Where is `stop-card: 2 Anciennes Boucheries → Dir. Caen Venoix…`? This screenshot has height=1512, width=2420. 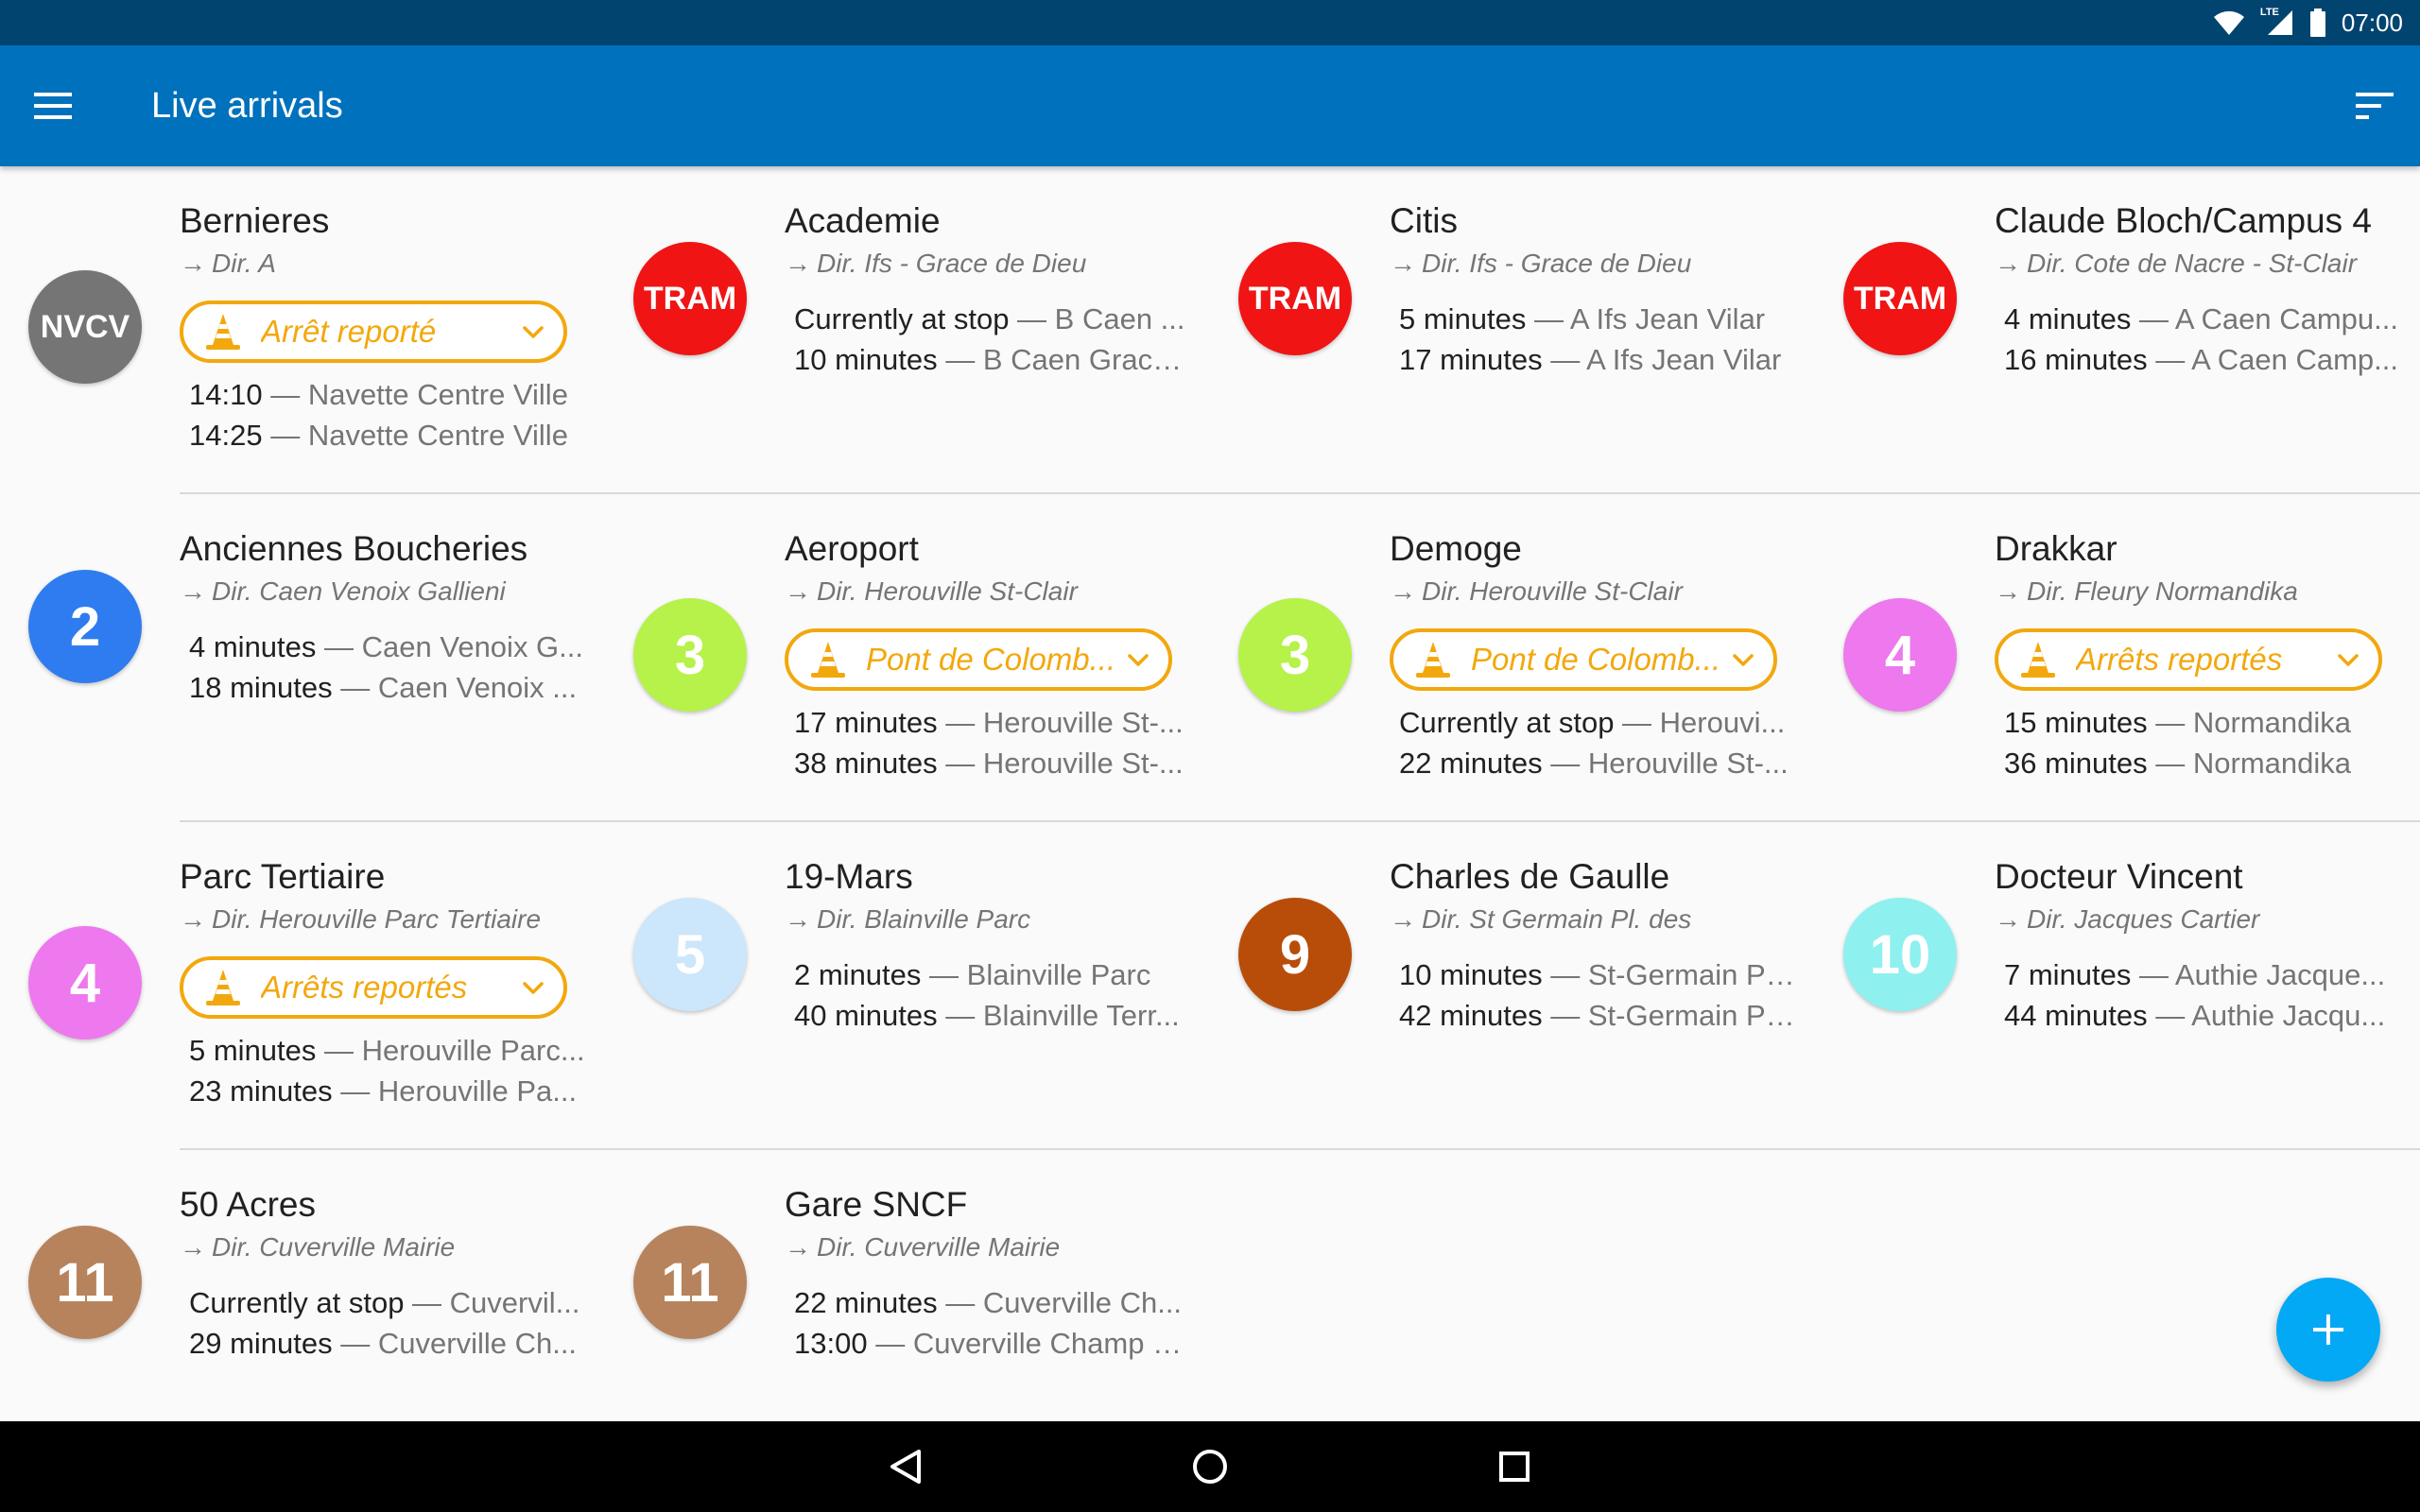 stop-card: 2 Anciennes Boucheries → Dir. Caen Venoix… is located at coordinates (302, 658).